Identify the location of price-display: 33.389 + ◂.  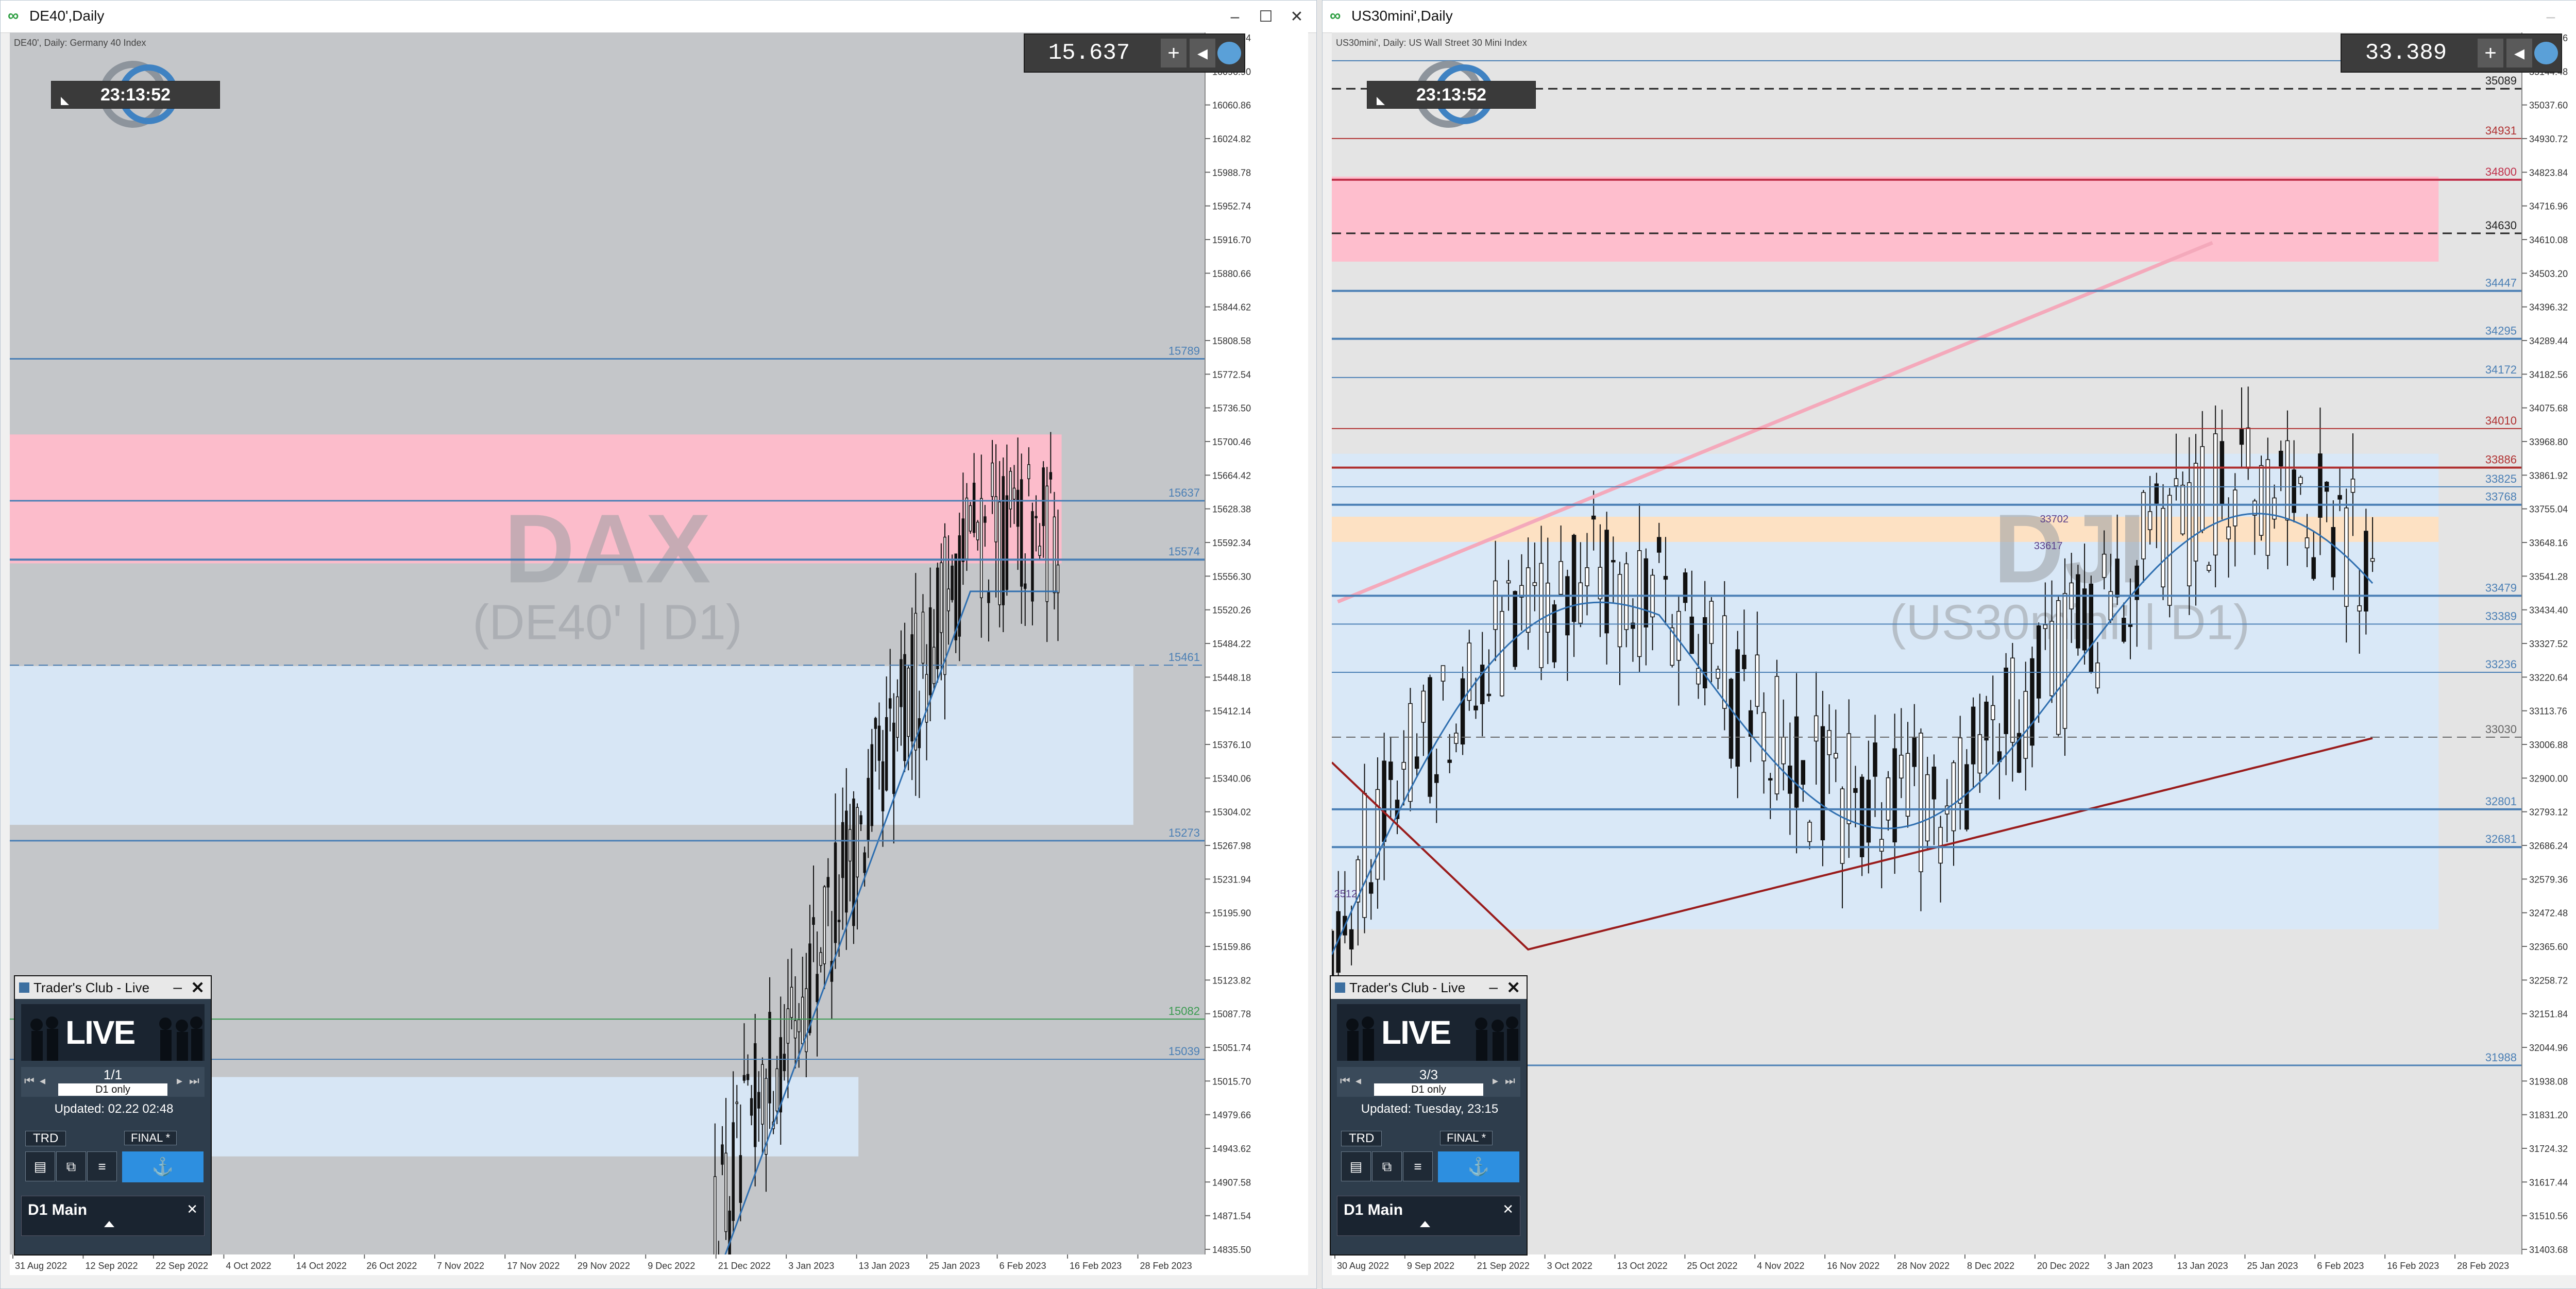
(2451, 53).